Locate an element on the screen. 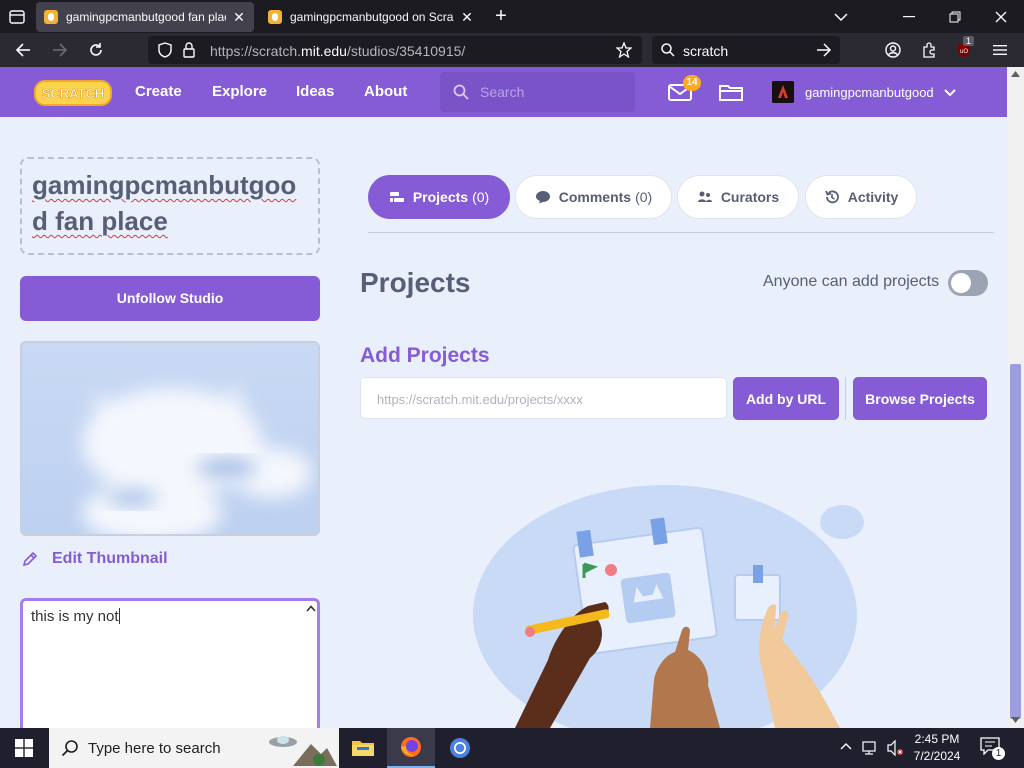 The image size is (1024, 768). ublock-extension-button: uO 1 is located at coordinates (964, 49).